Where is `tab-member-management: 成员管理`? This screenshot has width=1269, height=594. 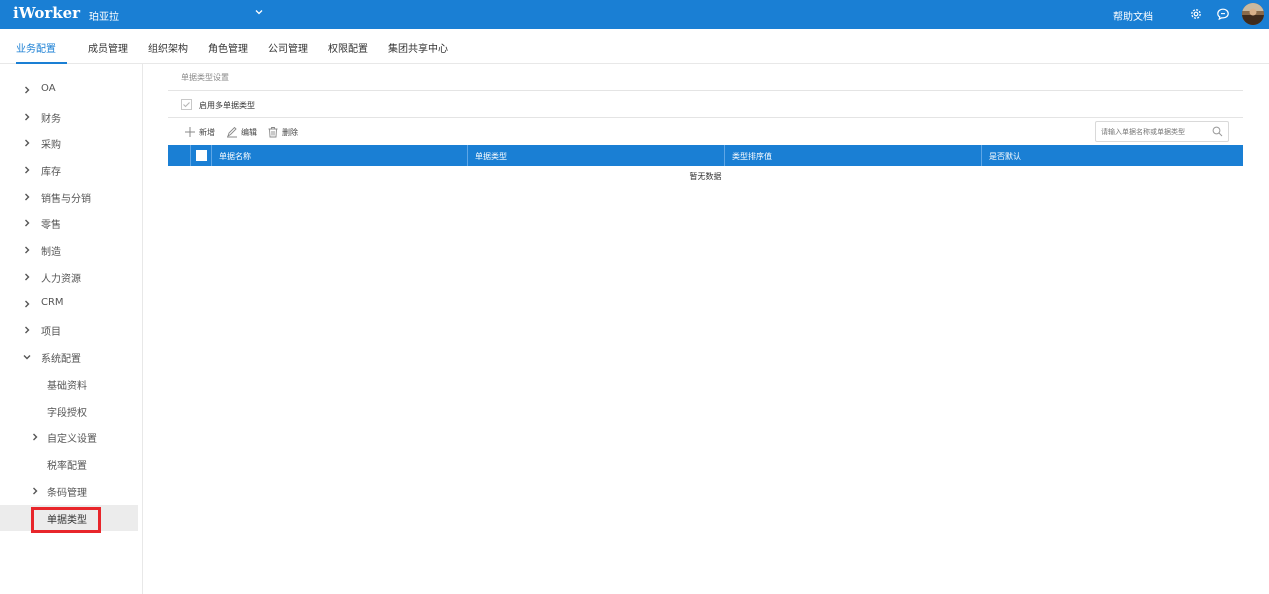 tab-member-management: 成员管理 is located at coordinates (108, 47).